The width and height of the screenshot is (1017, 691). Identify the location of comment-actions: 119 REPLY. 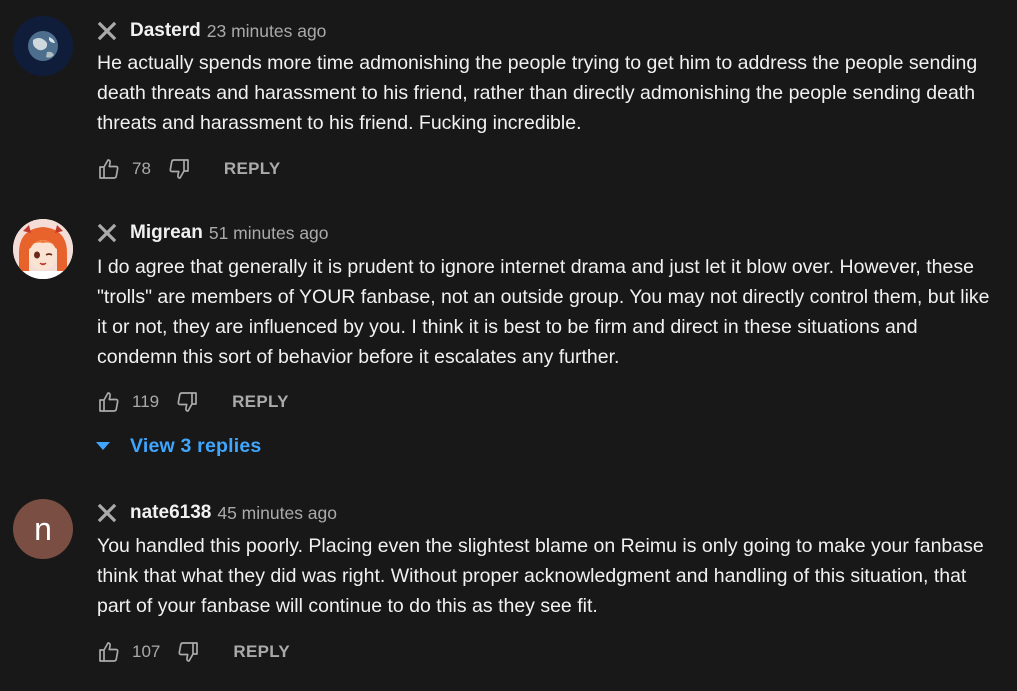
(193, 402).